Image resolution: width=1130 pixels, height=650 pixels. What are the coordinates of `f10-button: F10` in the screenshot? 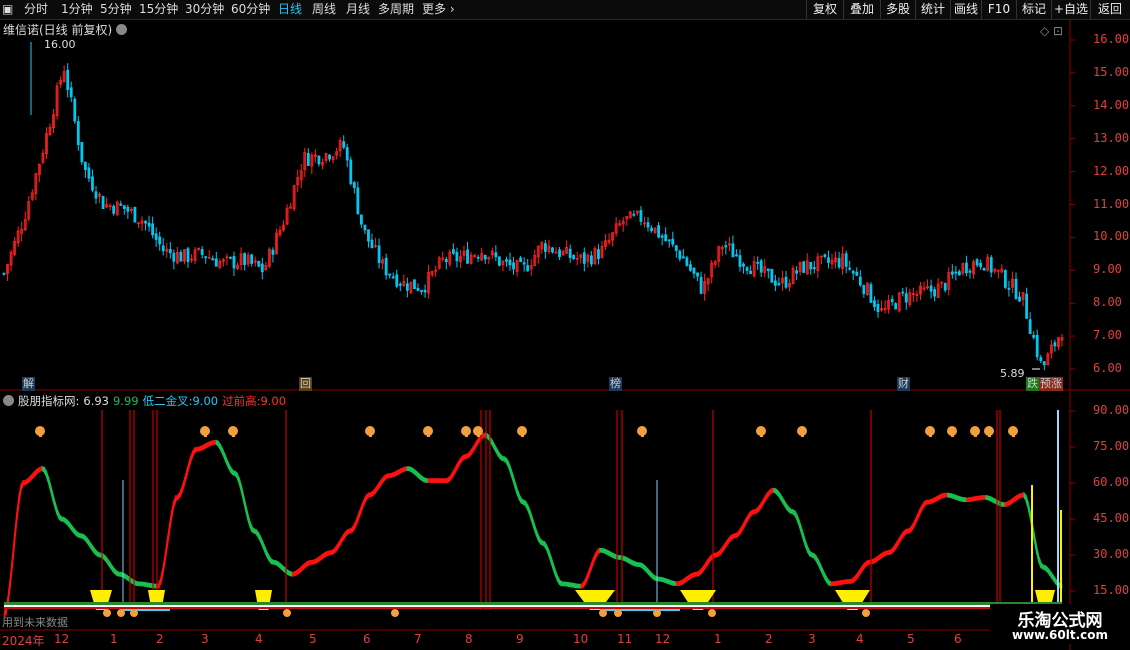 It's located at (998, 9).